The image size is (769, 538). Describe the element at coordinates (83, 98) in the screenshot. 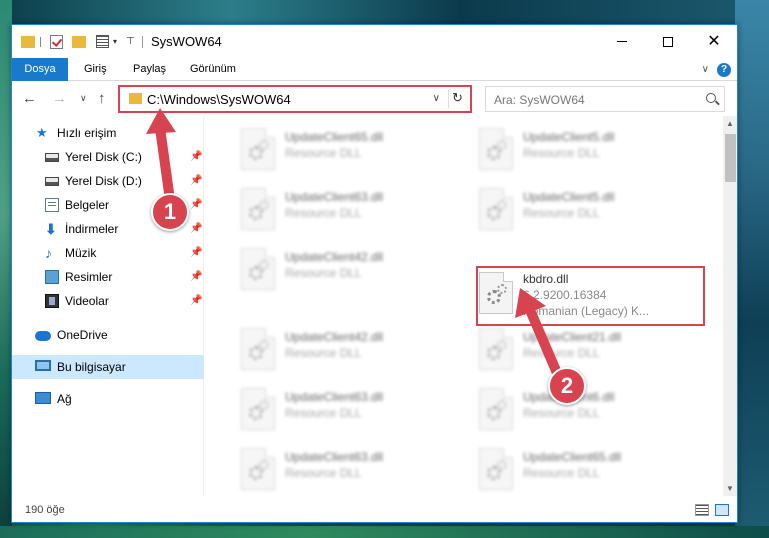

I see `recent-locations-chevron-icon: ∨` at that location.